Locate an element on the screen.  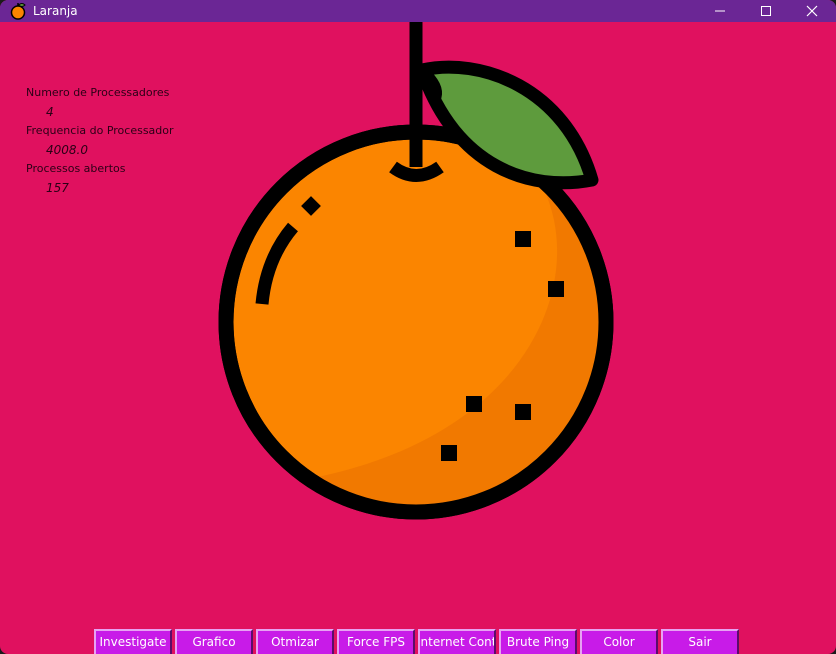
cpu-count-value: 4 is located at coordinates (50, 112).